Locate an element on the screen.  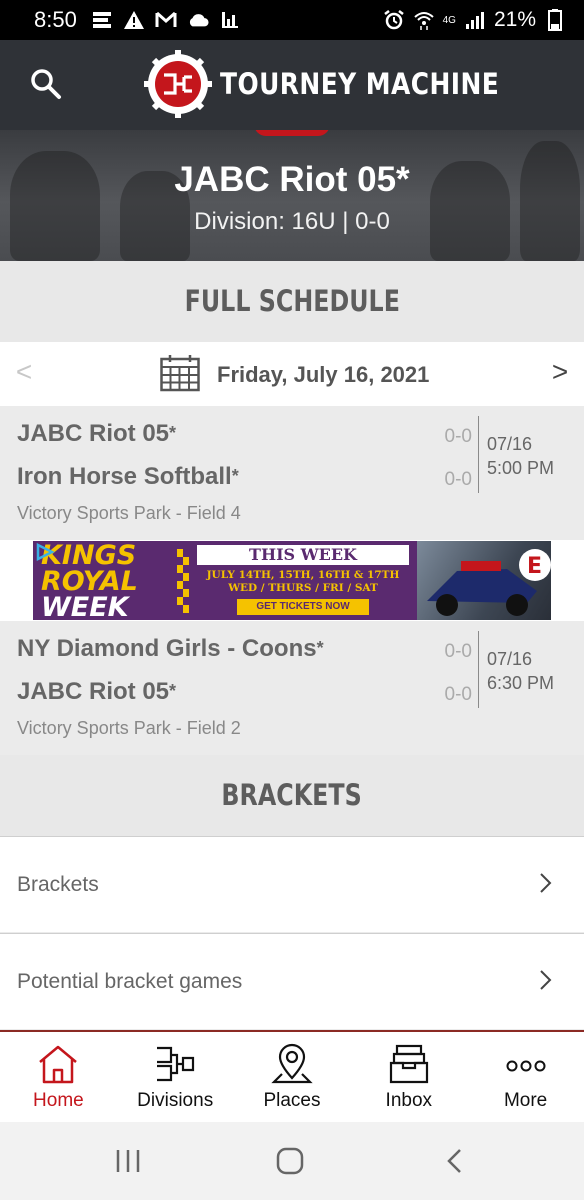
tab-places-label: Places is located at coordinates (292, 1100).